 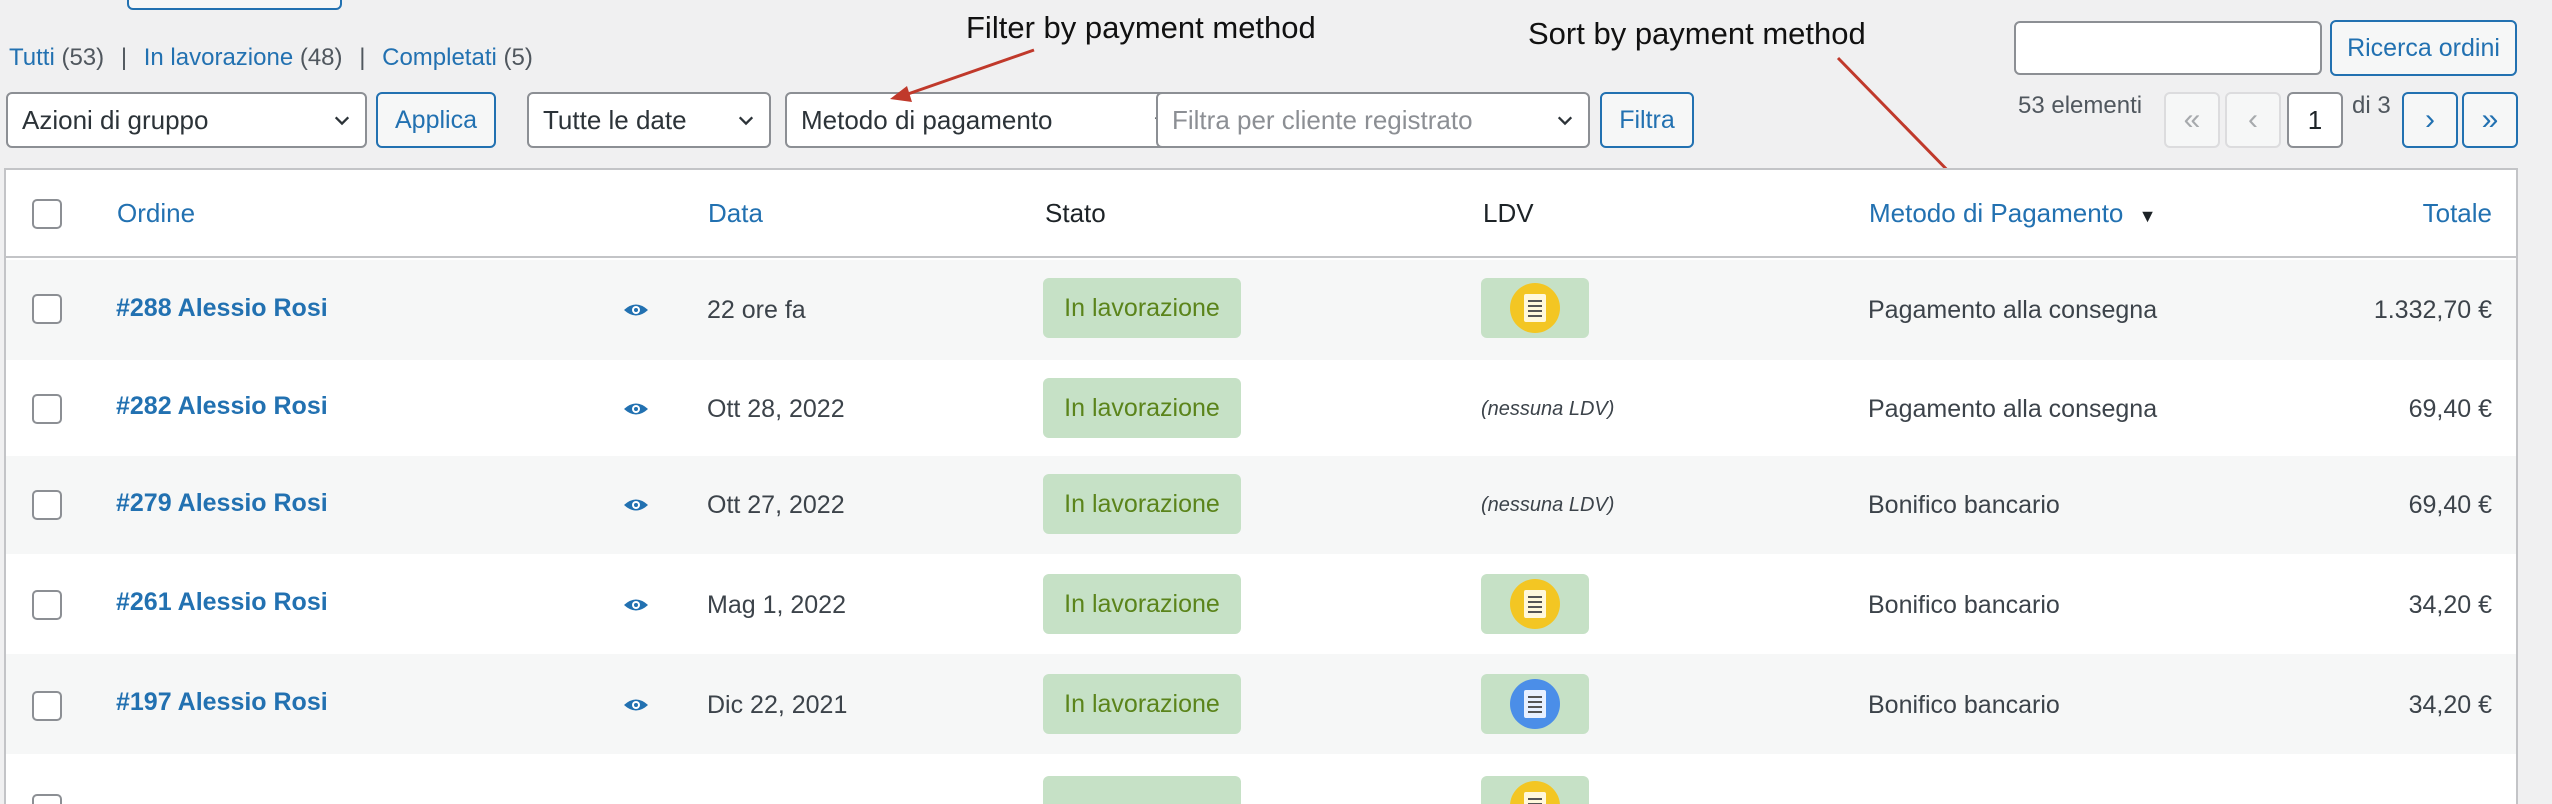 I want to click on sort-arrow-line, so click(x=1897, y=119).